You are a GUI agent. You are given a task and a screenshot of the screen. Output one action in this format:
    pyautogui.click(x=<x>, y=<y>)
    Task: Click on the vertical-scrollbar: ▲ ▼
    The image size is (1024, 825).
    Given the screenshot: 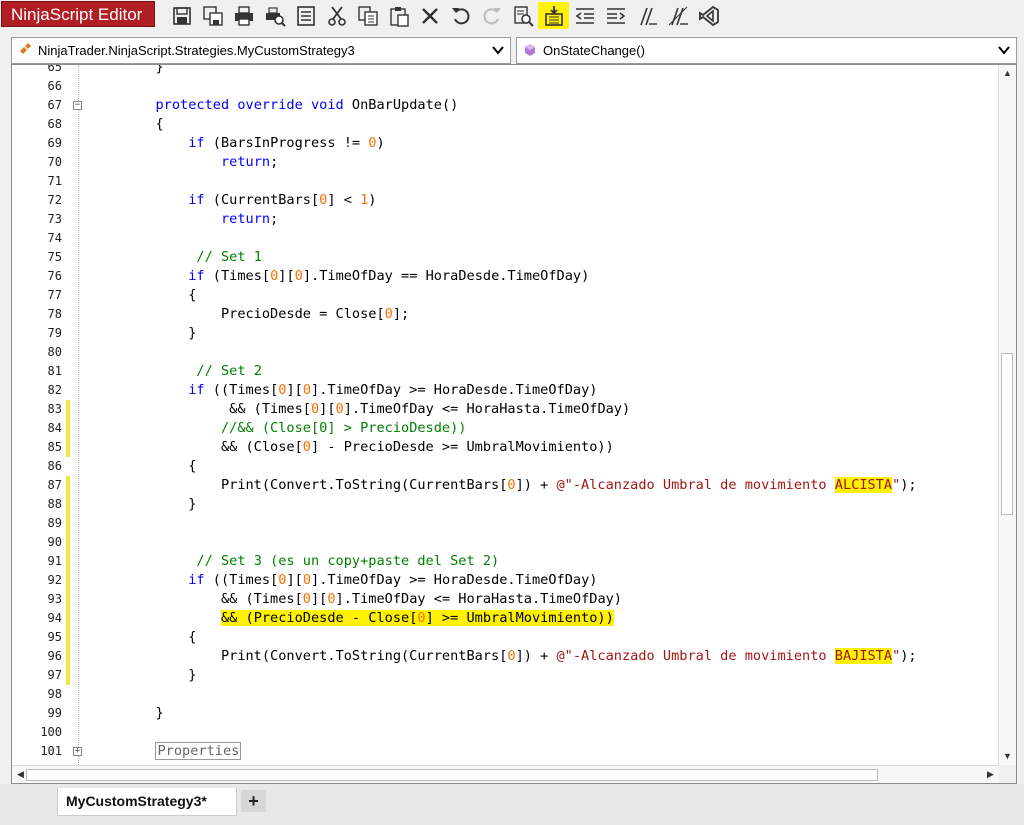 What is the action you would take?
    pyautogui.click(x=1007, y=415)
    